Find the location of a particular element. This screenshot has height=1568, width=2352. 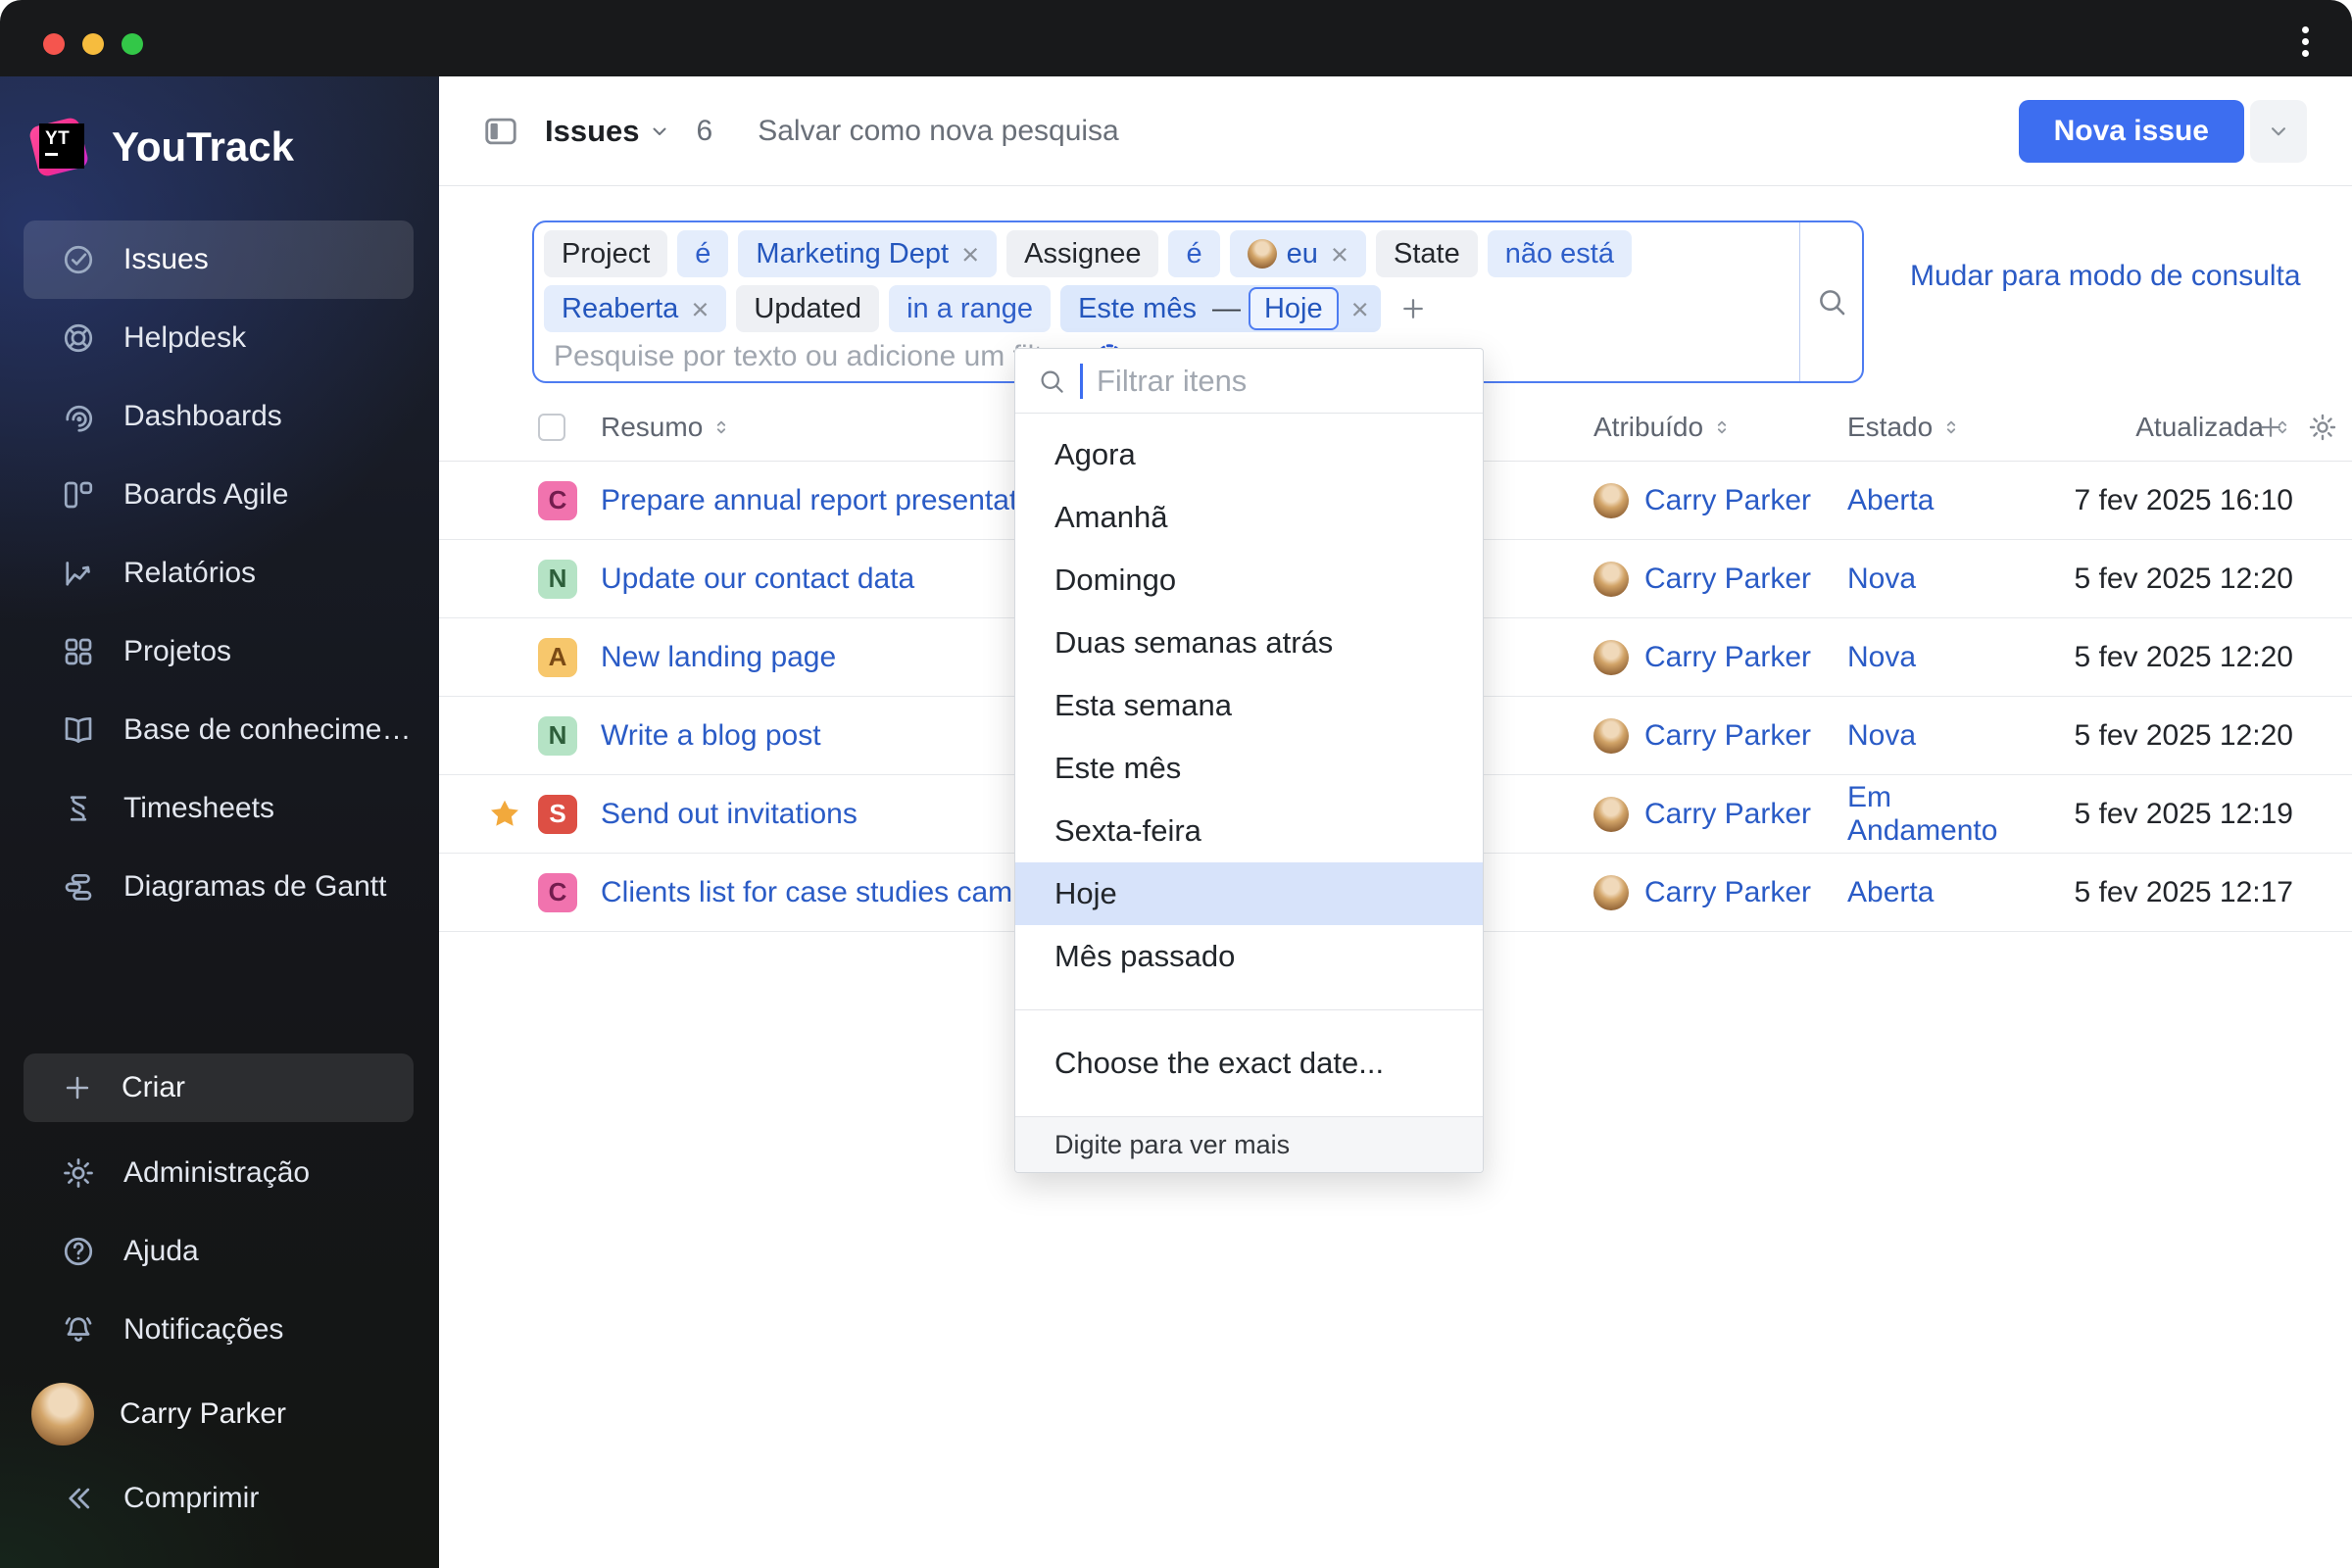

filter-chip-assignee: Assignee is located at coordinates (1082, 253).